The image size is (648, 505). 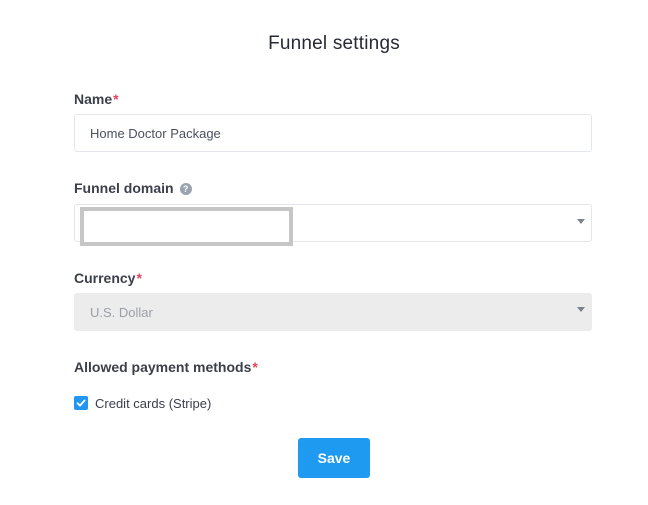 What do you see at coordinates (153, 403) in the screenshot?
I see `credit-cards-label: Credit cards (Stripe)` at bounding box center [153, 403].